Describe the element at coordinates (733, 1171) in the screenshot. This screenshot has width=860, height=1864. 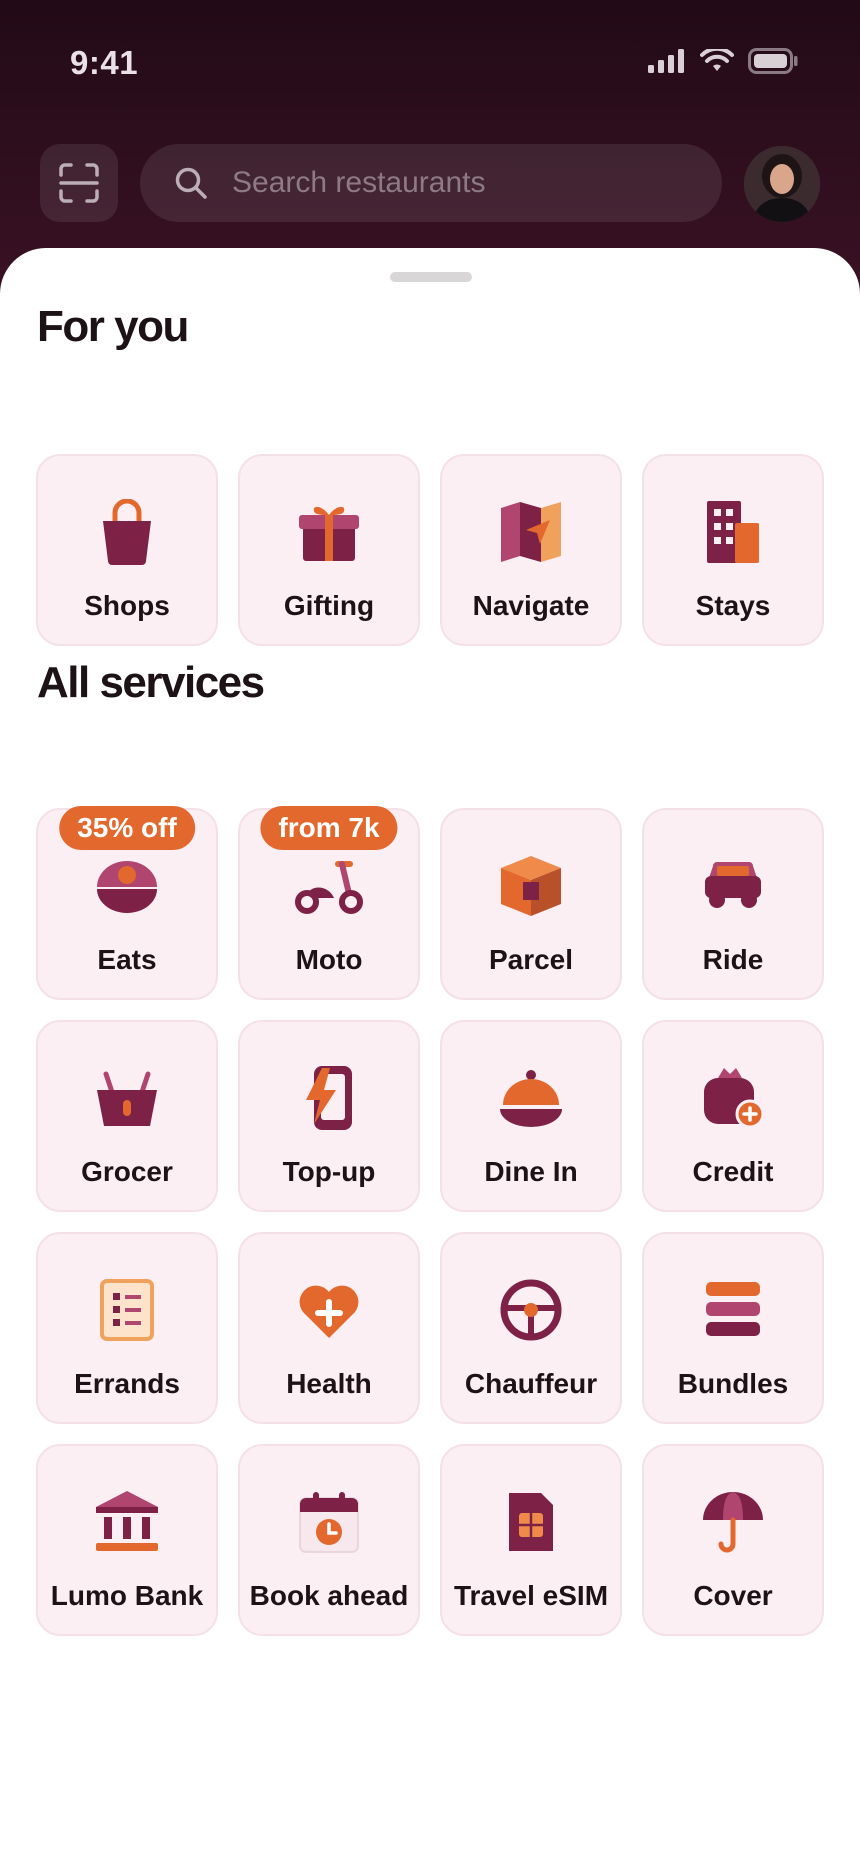
I see `tile-label: Credit` at that location.